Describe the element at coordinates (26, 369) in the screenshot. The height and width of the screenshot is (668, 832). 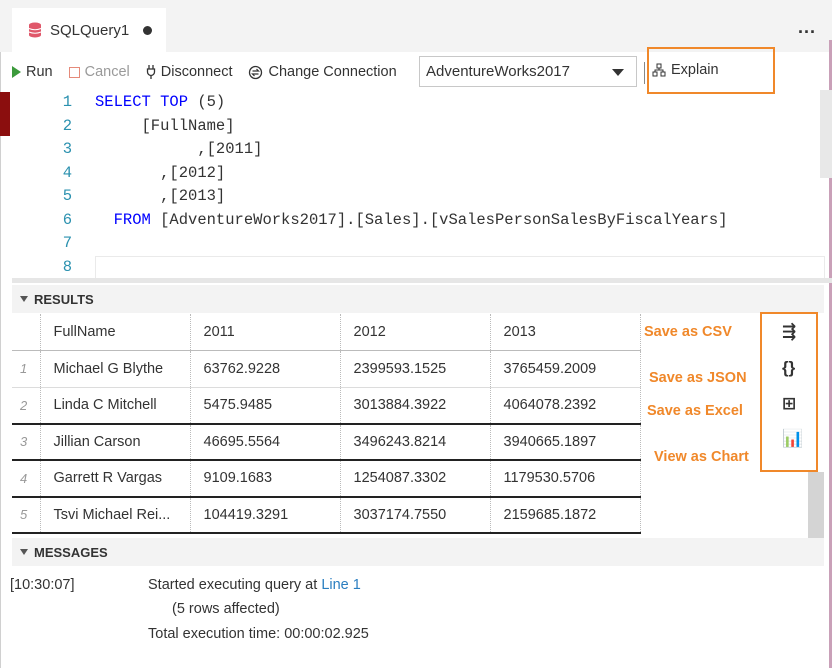
I see `row-number: 1` at that location.